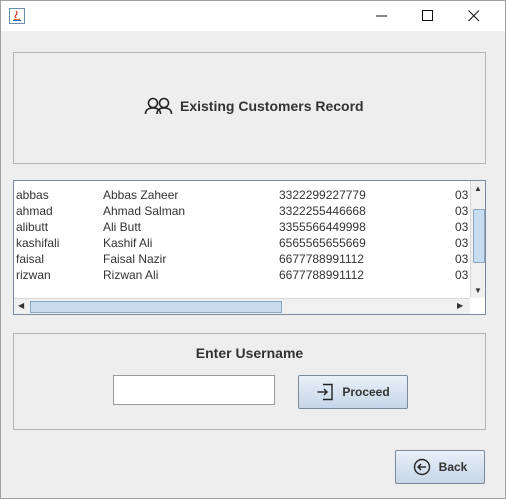  I want to click on table-cell: Ali Butt, so click(122, 227).